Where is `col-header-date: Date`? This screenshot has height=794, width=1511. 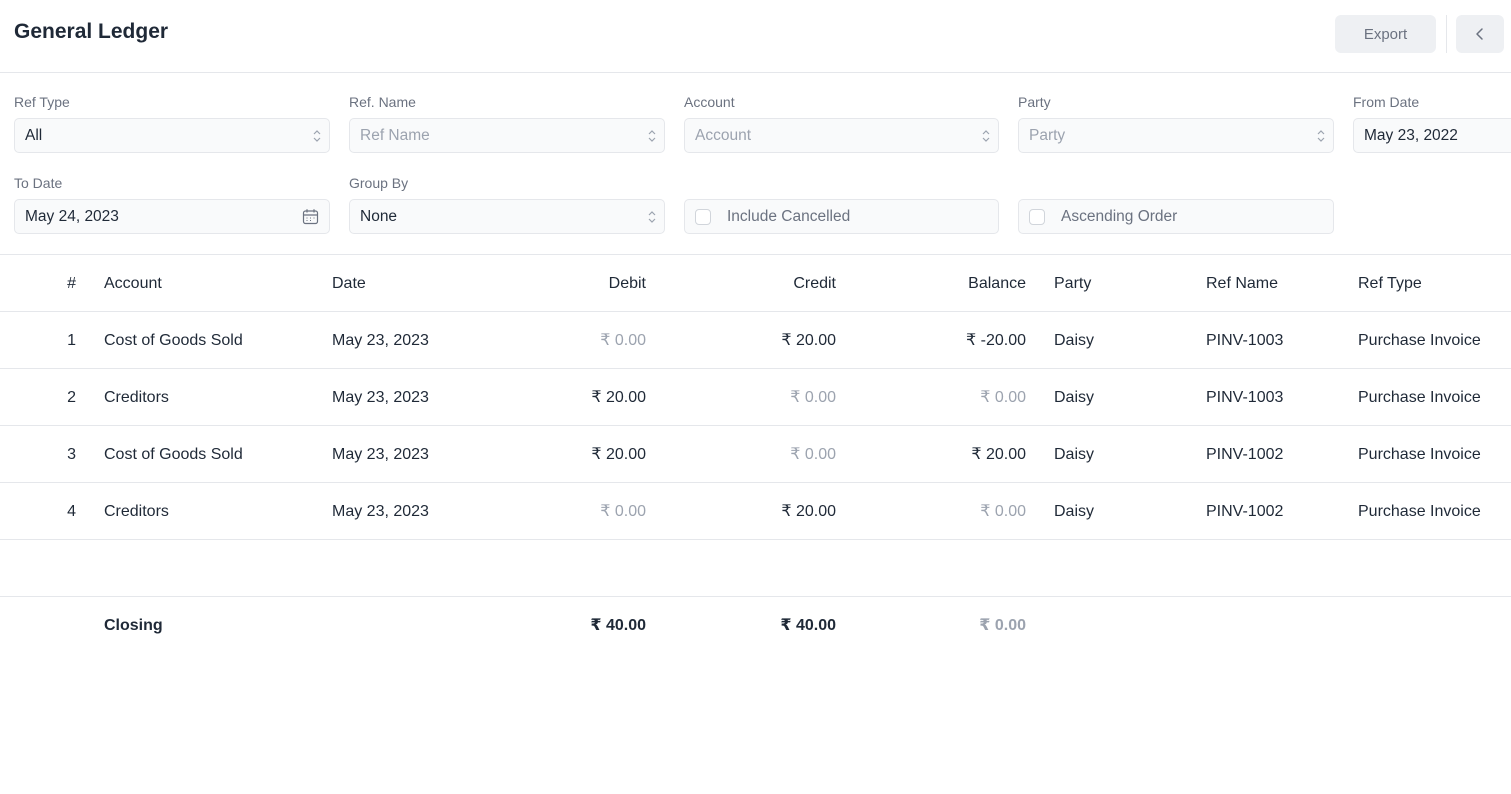 col-header-date: Date is located at coordinates (349, 283).